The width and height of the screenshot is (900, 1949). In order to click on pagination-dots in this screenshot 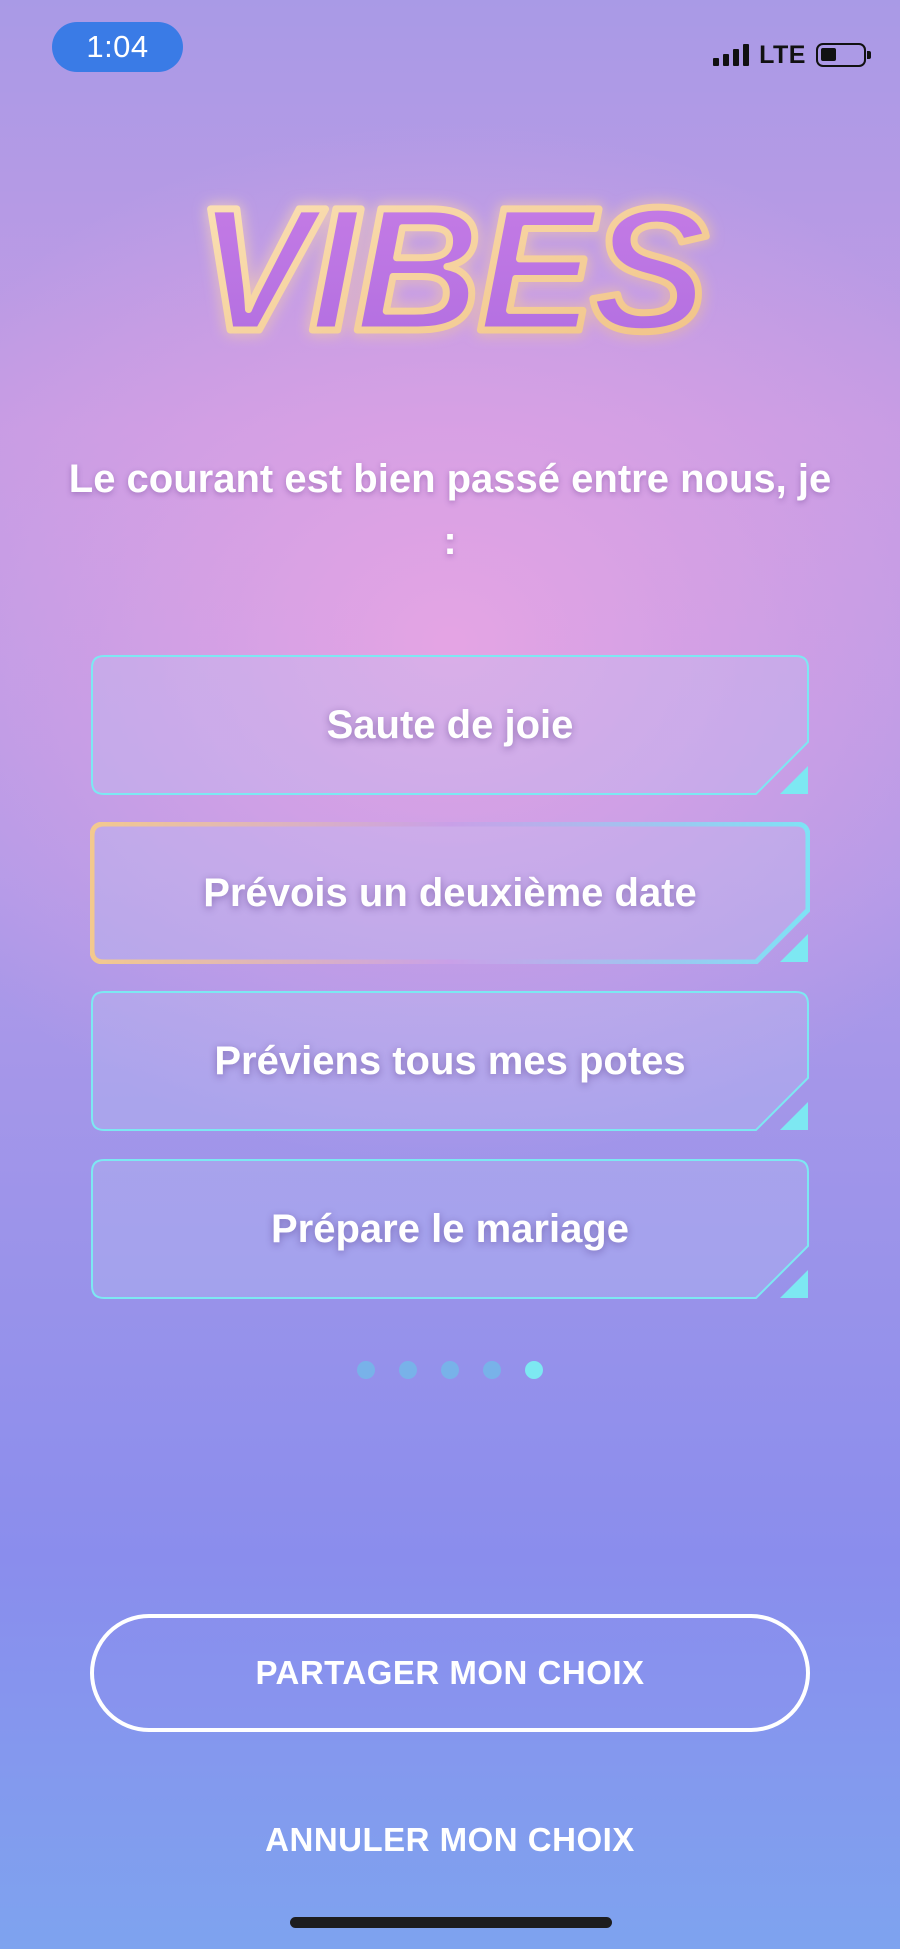, I will do `click(450, 1370)`.